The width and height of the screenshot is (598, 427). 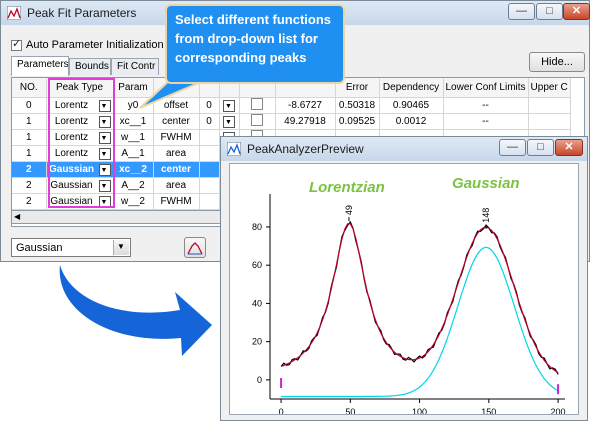 What do you see at coordinates (349, 210) in the screenshot?
I see `peak-label: 49` at bounding box center [349, 210].